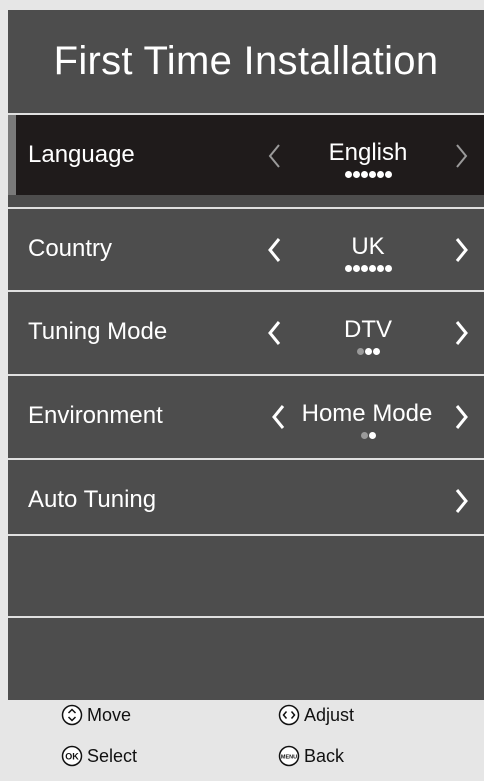  What do you see at coordinates (81, 154) in the screenshot?
I see `row-label: Language` at bounding box center [81, 154].